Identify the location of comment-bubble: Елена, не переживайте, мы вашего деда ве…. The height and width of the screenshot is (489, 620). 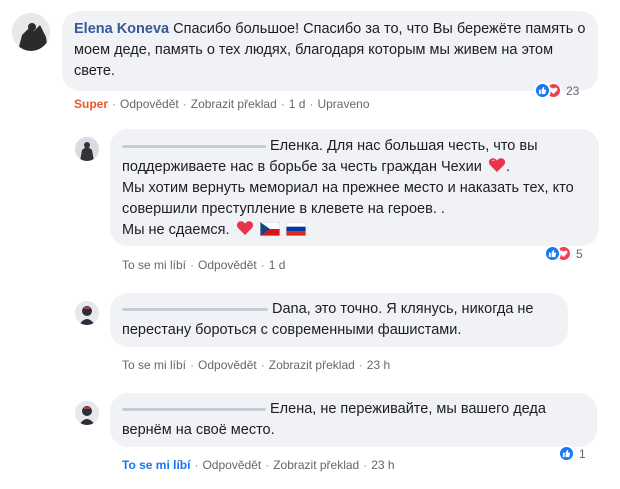
(353, 420).